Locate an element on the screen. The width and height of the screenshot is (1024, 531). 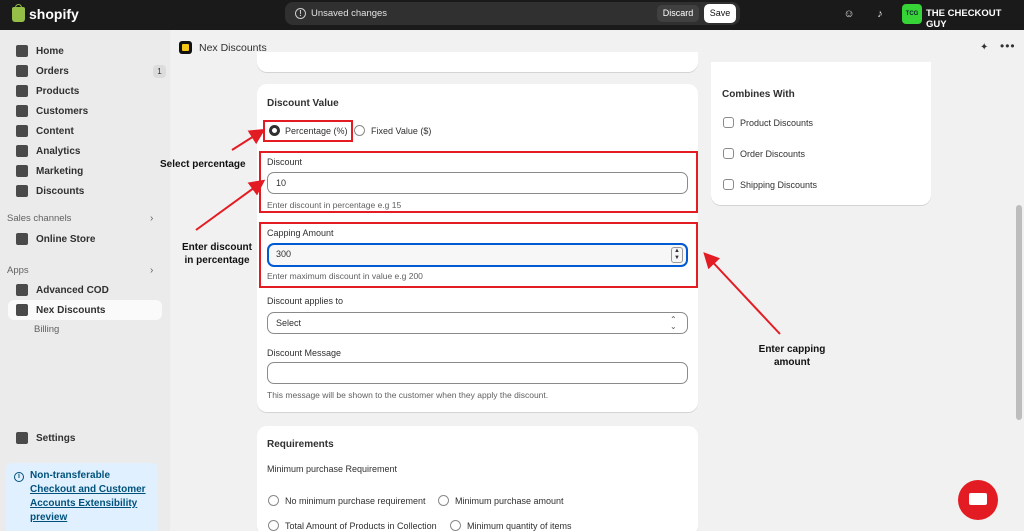
sidebar-item-customers: Customers is located at coordinates (85, 111).